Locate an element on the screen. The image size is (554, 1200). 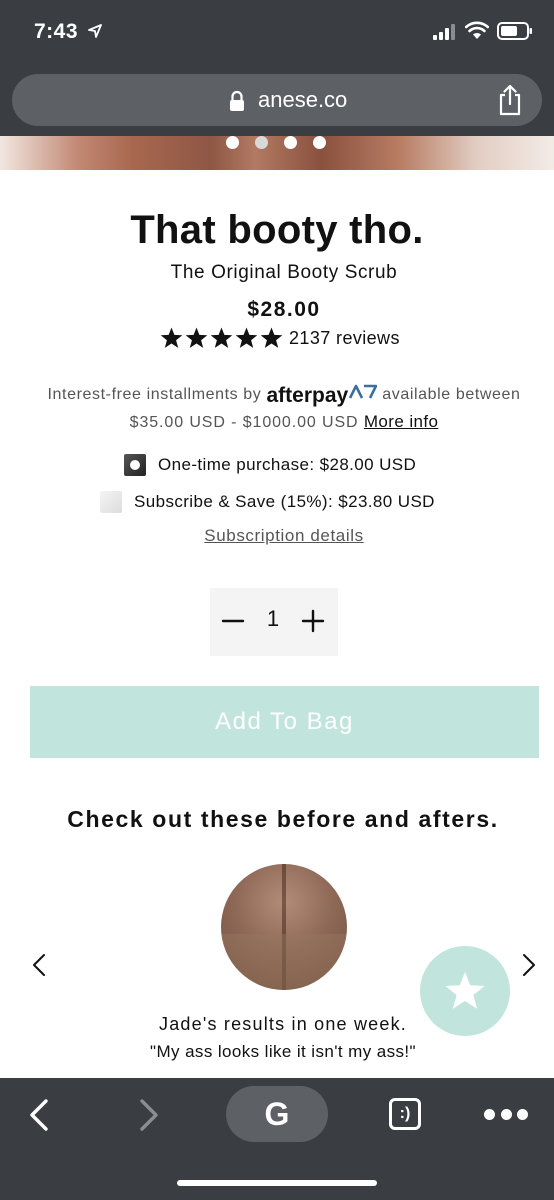
subscribe-radio is located at coordinates (111, 502).